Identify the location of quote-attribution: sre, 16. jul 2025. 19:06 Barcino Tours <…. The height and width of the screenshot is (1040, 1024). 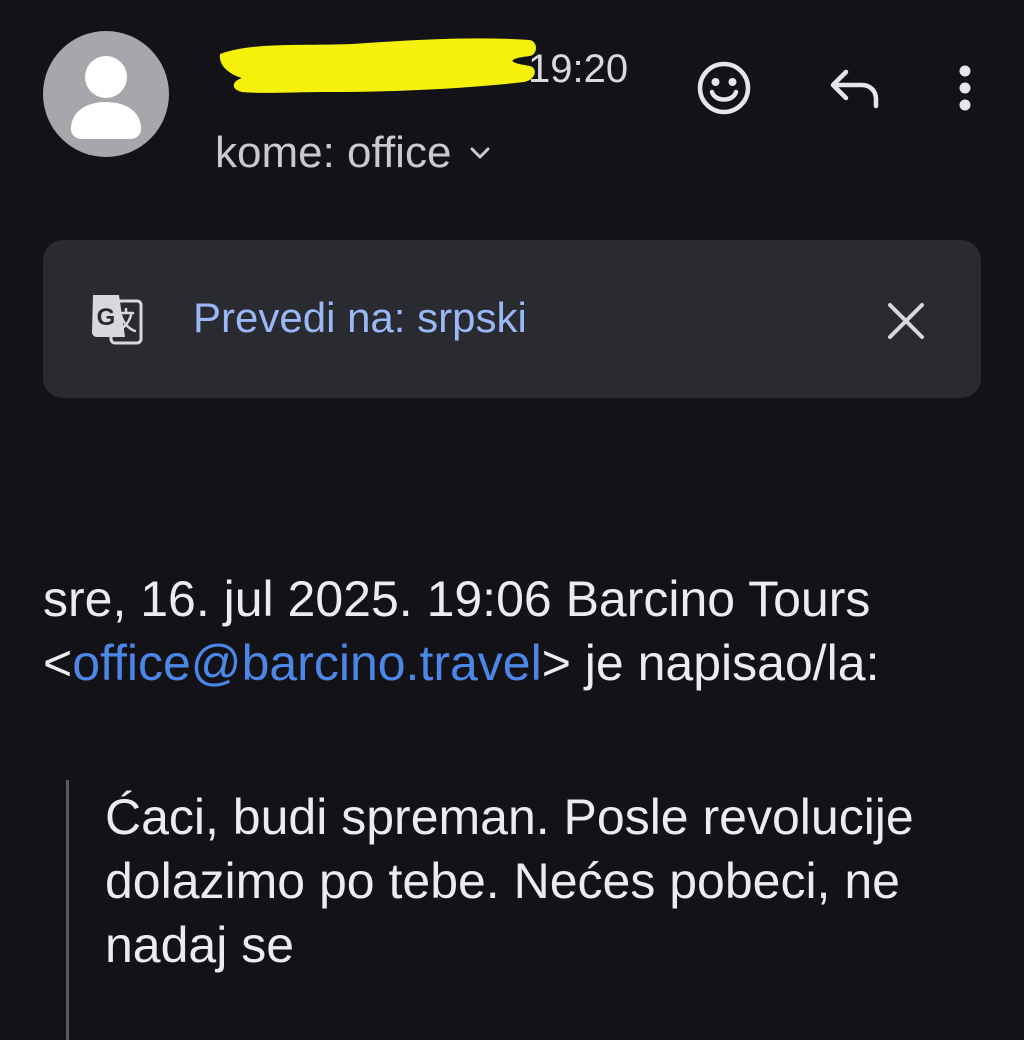
(513, 631).